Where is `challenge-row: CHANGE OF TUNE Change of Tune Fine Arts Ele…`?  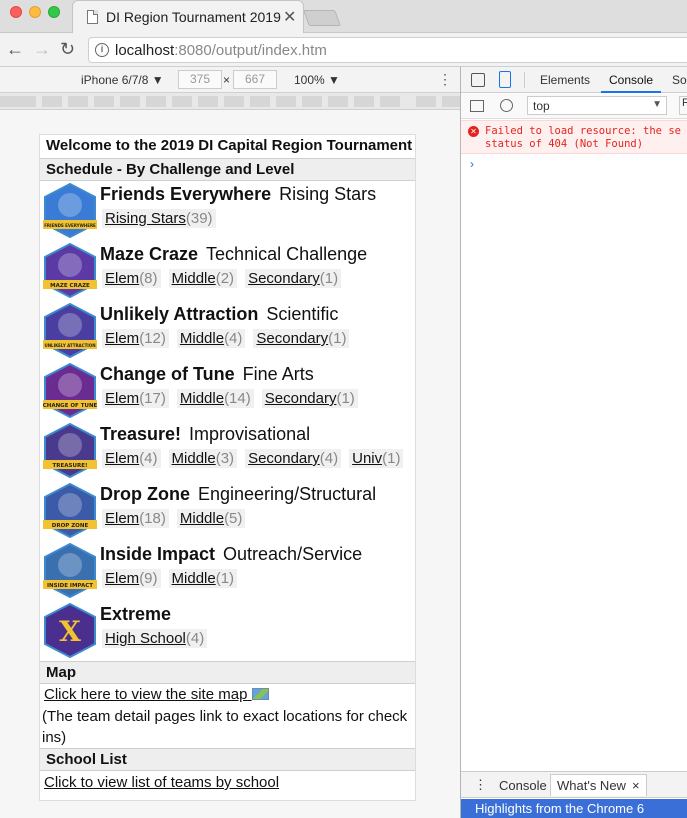 challenge-row: CHANGE OF TUNE Change of Tune Fine Arts Ele… is located at coordinates (227, 391).